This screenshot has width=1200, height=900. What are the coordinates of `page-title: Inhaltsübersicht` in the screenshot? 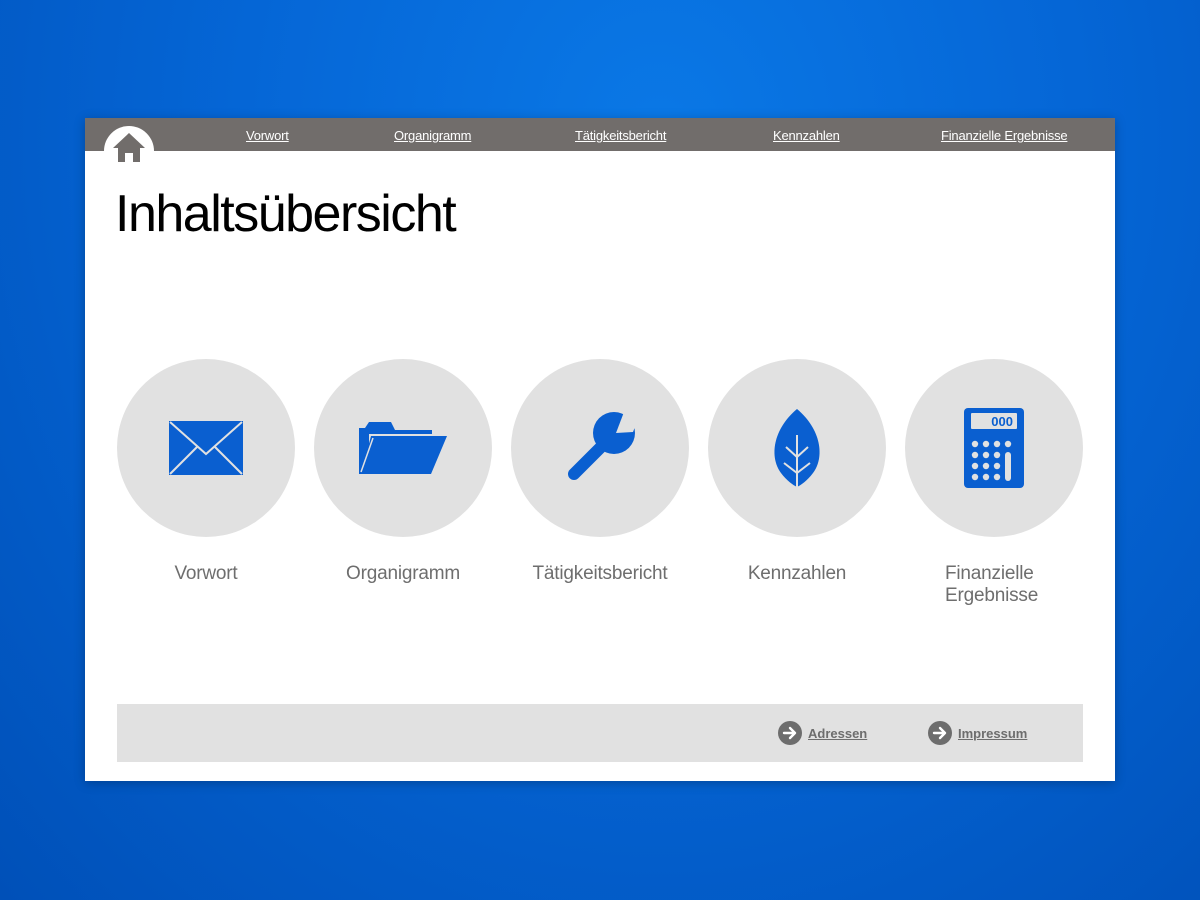 It's located at (286, 214).